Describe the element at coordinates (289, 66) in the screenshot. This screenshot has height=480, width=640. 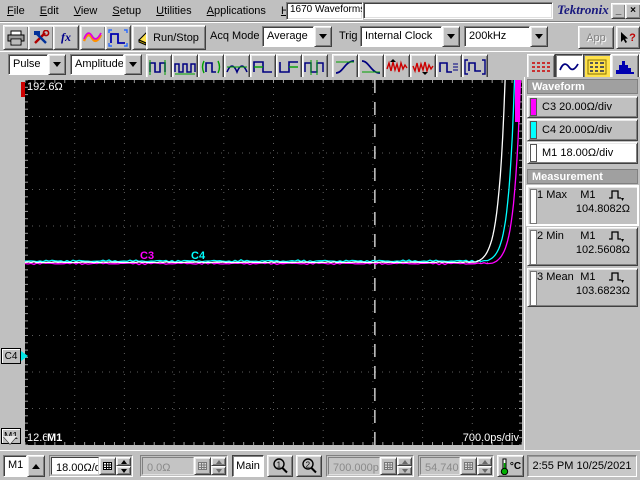
I see `measure-neg-width-button` at that location.